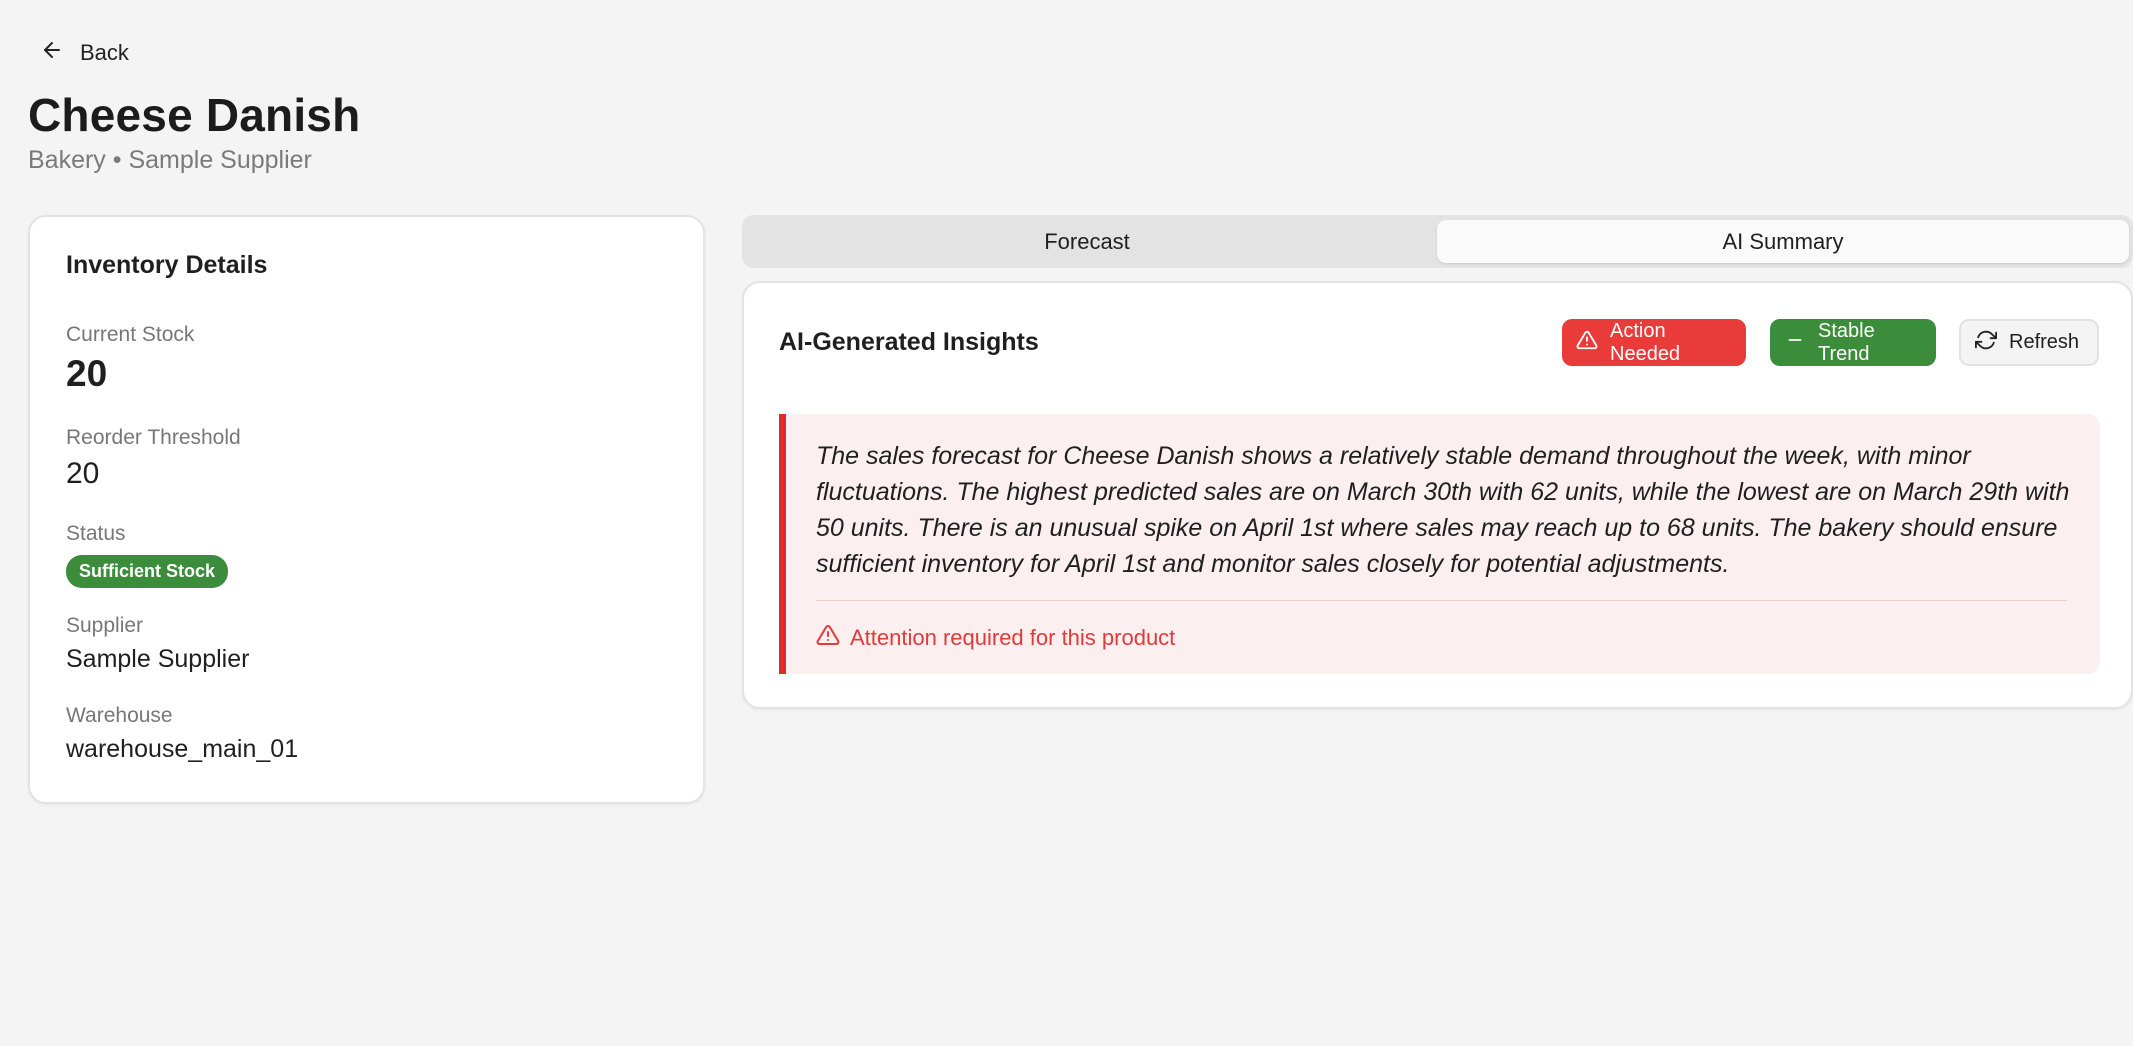 The image size is (2133, 1046). What do you see at coordinates (147, 571) in the screenshot?
I see `status-badge: Sufficient Stock` at bounding box center [147, 571].